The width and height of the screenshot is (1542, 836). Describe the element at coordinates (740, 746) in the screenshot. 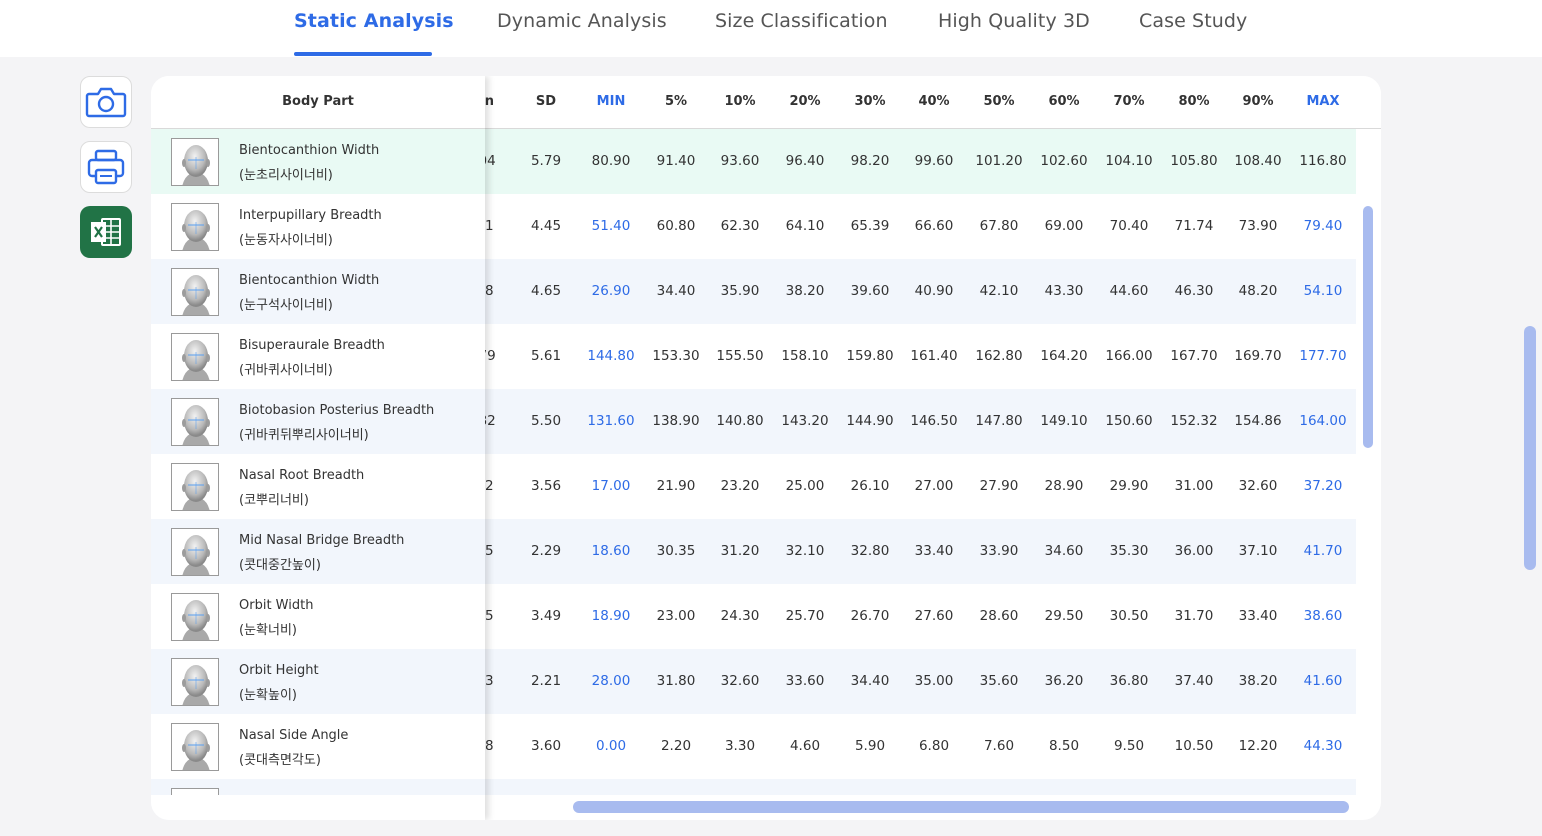

I see `table-cell: 3.30` at that location.